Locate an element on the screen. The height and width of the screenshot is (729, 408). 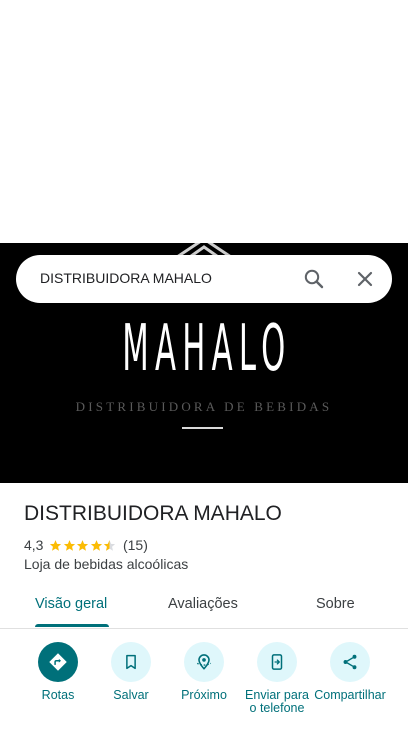
search-icon is located at coordinates (314, 279).